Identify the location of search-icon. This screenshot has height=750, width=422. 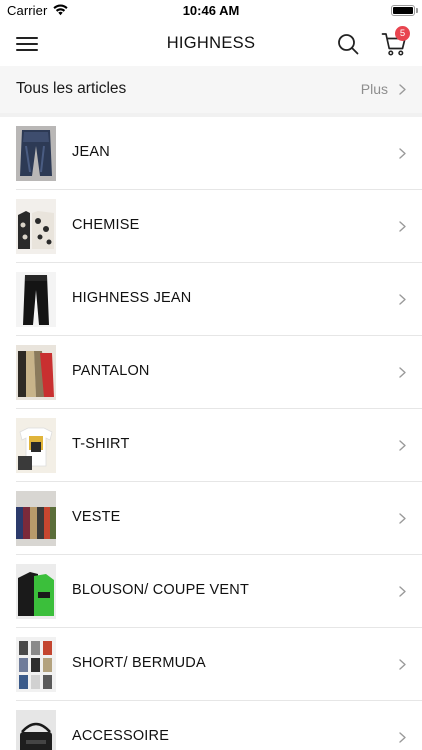
(348, 44).